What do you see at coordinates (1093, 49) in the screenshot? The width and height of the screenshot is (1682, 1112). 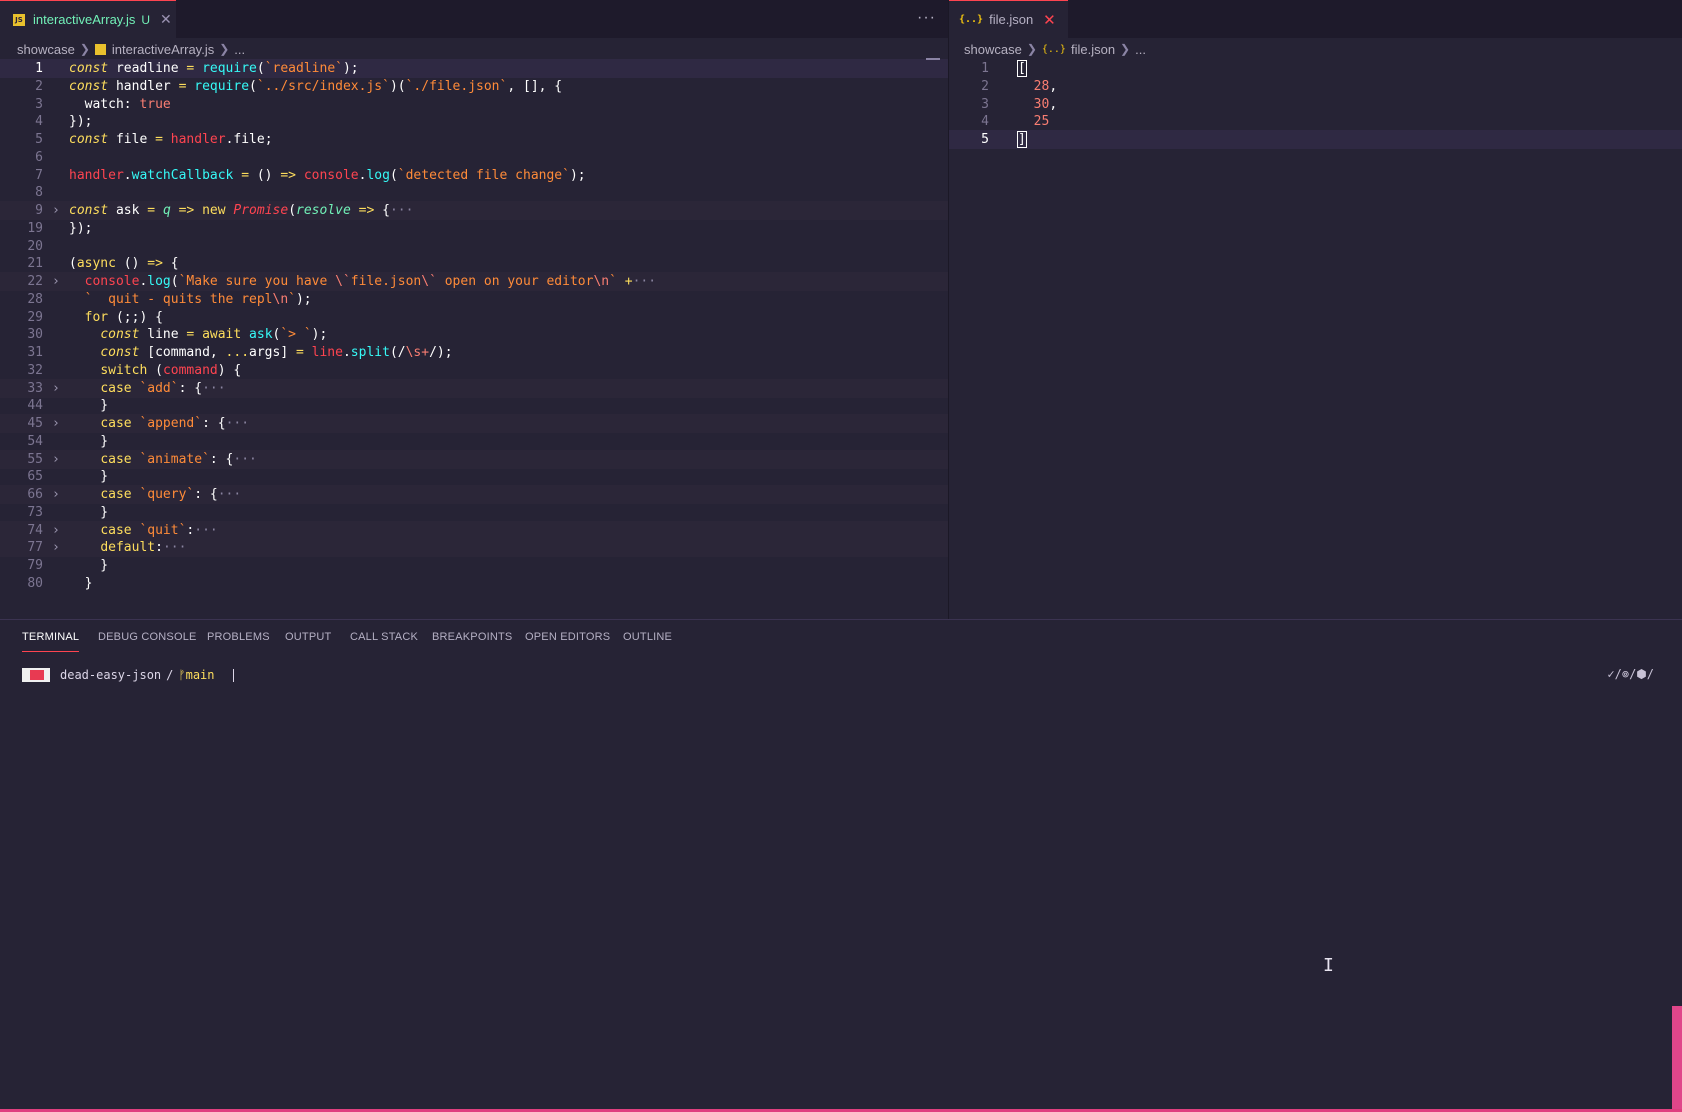 I see `breadcrumb-file: file.json` at bounding box center [1093, 49].